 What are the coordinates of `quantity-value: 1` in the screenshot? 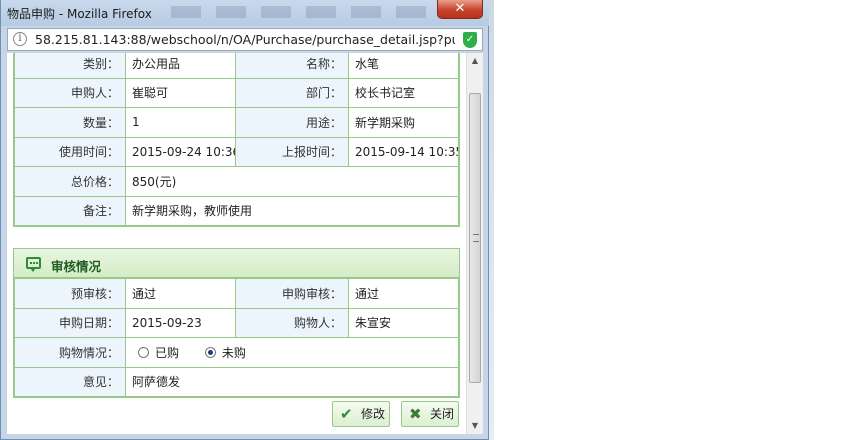 It's located at (180, 122).